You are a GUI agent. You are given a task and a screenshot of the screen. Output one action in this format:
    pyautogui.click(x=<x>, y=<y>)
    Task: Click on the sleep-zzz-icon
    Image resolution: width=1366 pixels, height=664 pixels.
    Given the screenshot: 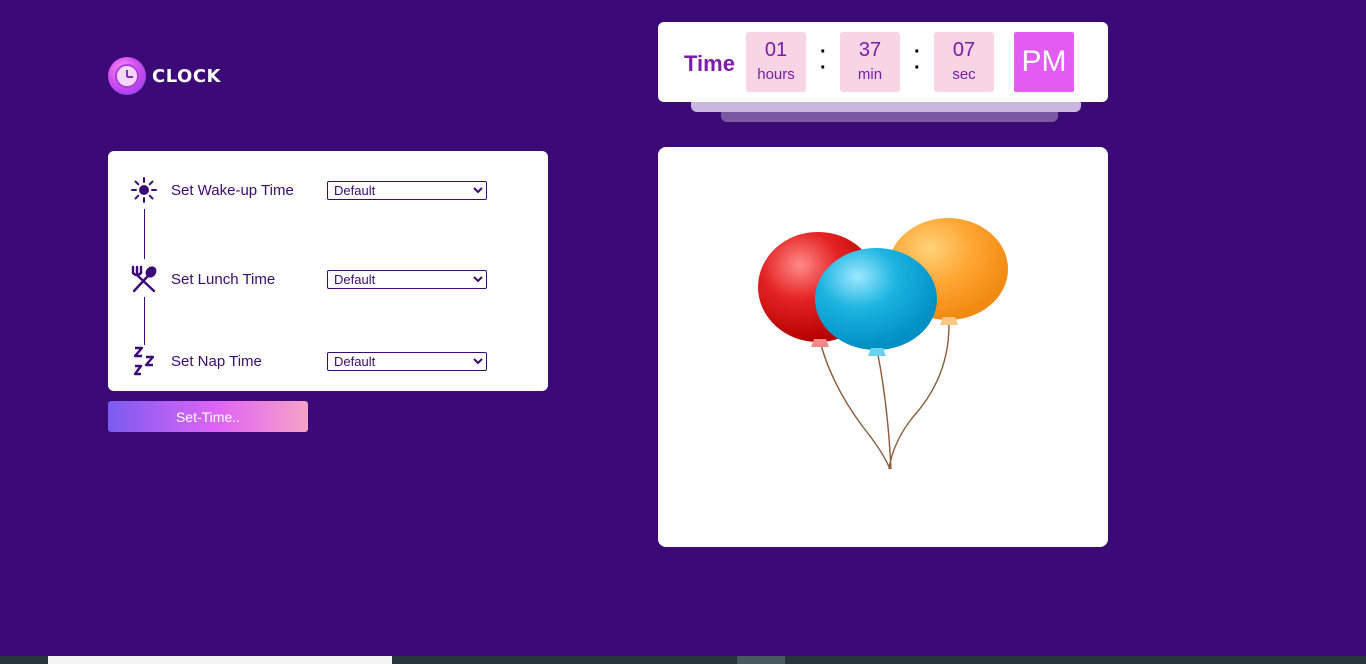 What is the action you would take?
    pyautogui.click(x=144, y=361)
    